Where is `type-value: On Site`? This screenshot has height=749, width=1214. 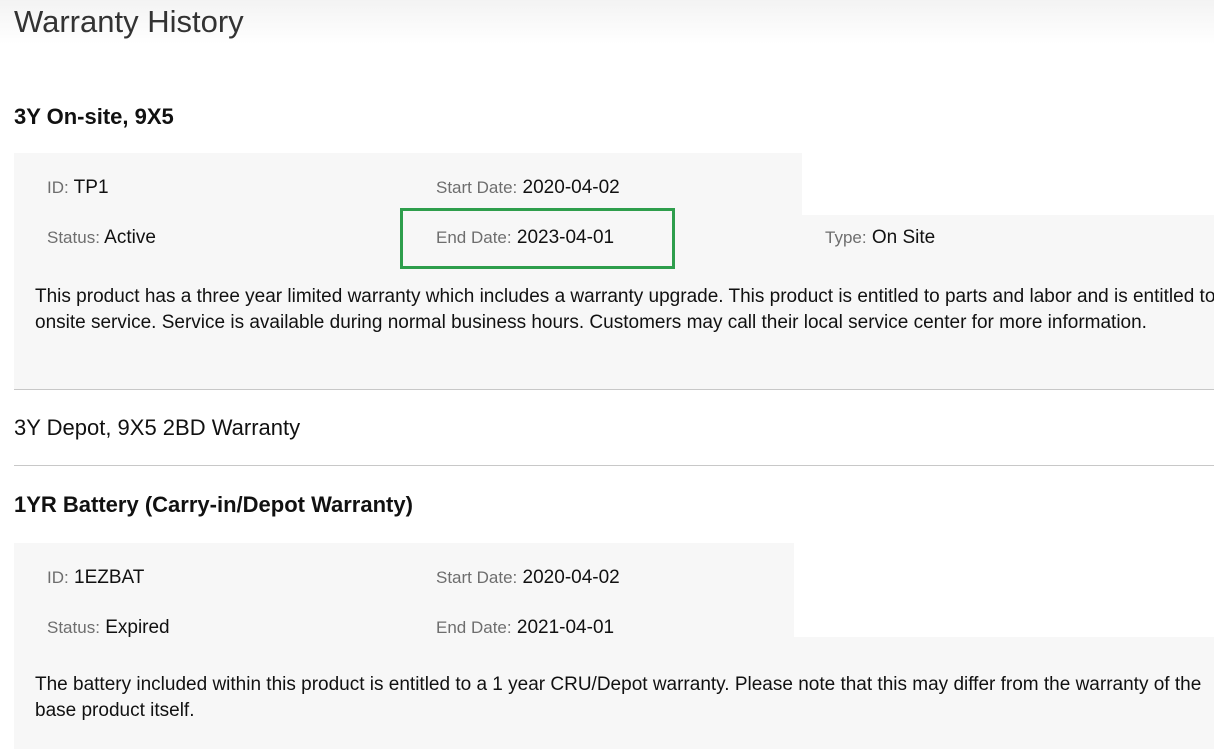
type-value: On Site is located at coordinates (903, 237).